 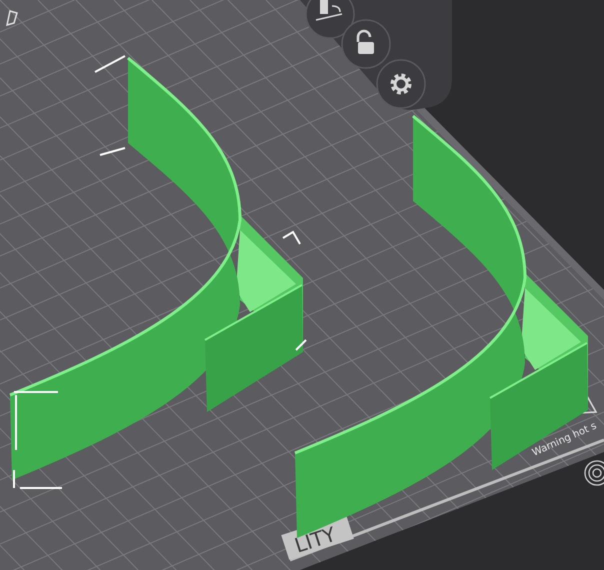 I want to click on settings-button, so click(x=401, y=84).